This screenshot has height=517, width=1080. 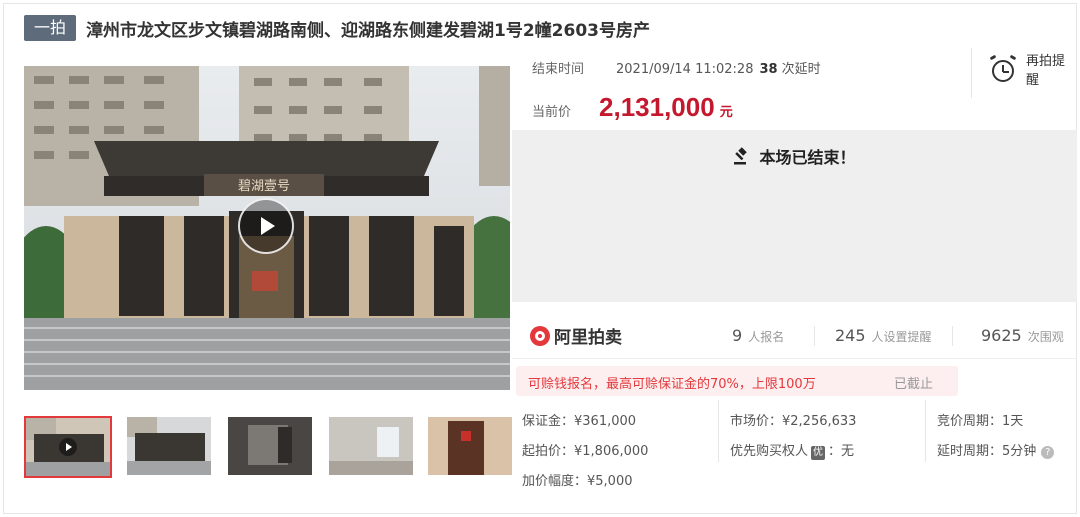 I want to click on priority-buyer-value: ：无, so click(x=841, y=451).